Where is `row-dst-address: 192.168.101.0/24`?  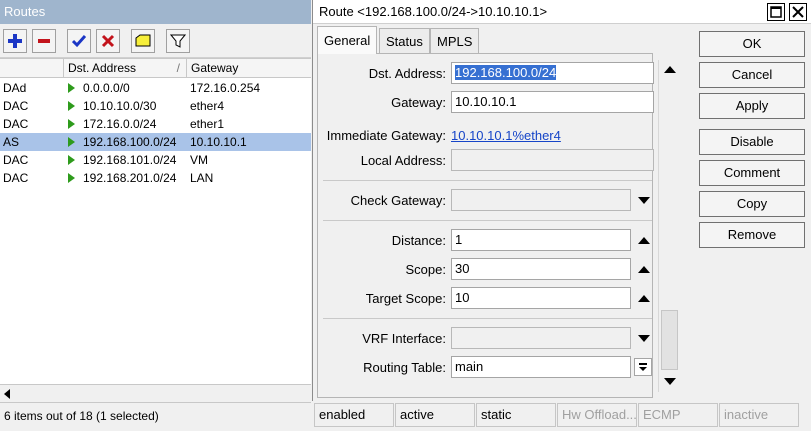
row-dst-address: 192.168.101.0/24 is located at coordinates (125, 160).